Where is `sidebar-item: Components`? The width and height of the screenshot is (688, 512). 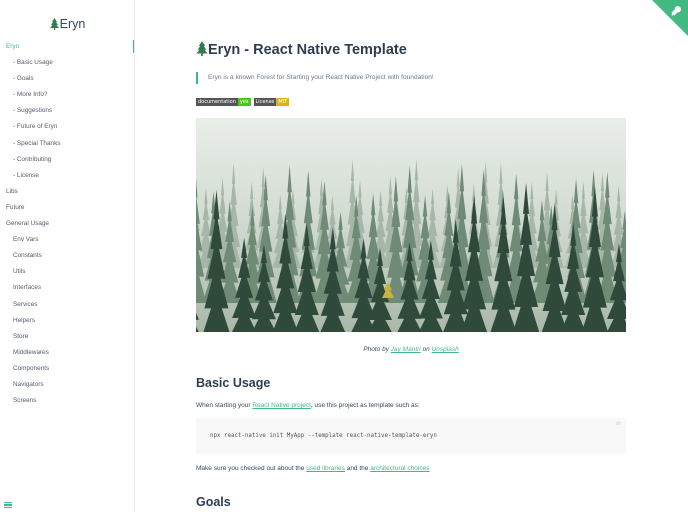 sidebar-item: Components is located at coordinates (67, 369).